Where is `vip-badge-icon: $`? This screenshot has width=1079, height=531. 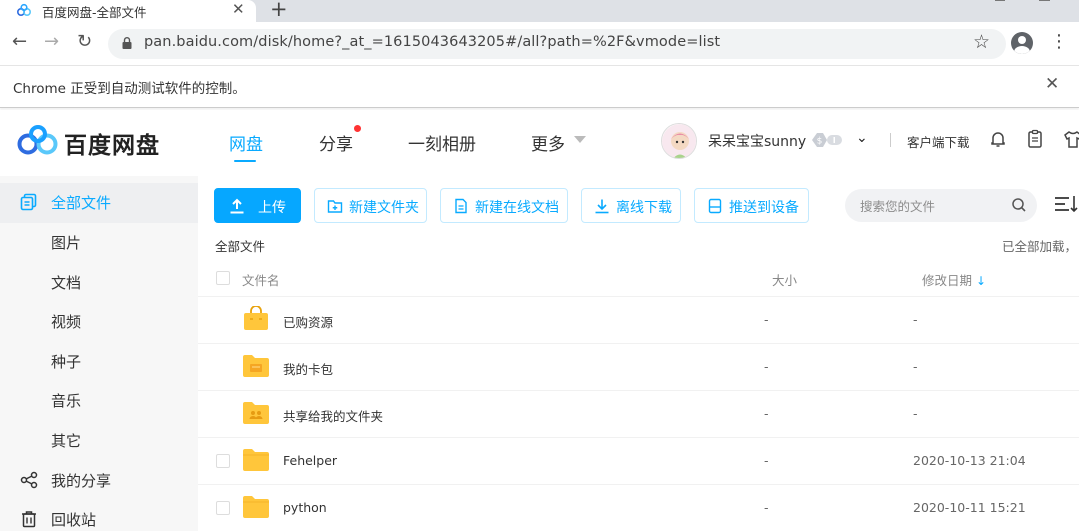 vip-badge-icon: $ is located at coordinates (827, 140).